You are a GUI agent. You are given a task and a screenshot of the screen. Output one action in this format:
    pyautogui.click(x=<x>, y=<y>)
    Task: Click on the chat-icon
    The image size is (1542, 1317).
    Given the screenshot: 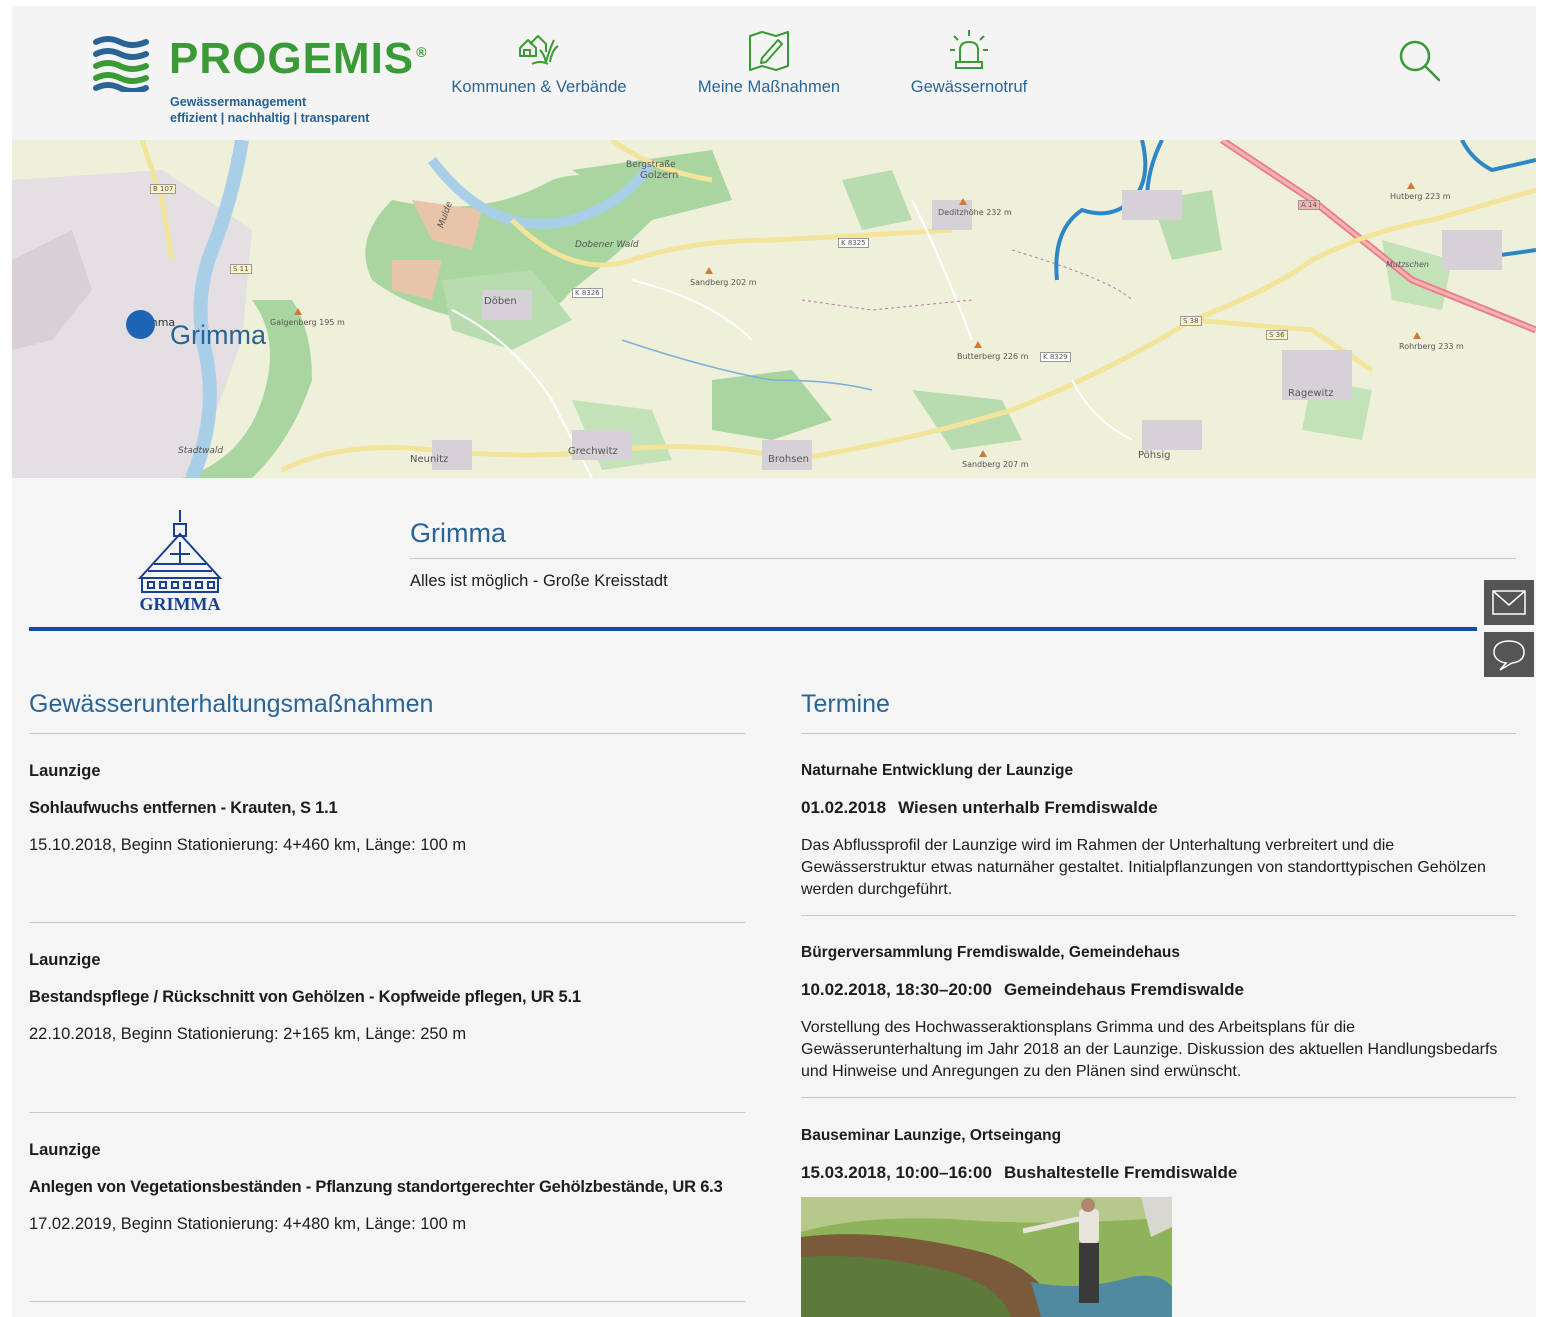 What is the action you would take?
    pyautogui.click(x=1509, y=655)
    